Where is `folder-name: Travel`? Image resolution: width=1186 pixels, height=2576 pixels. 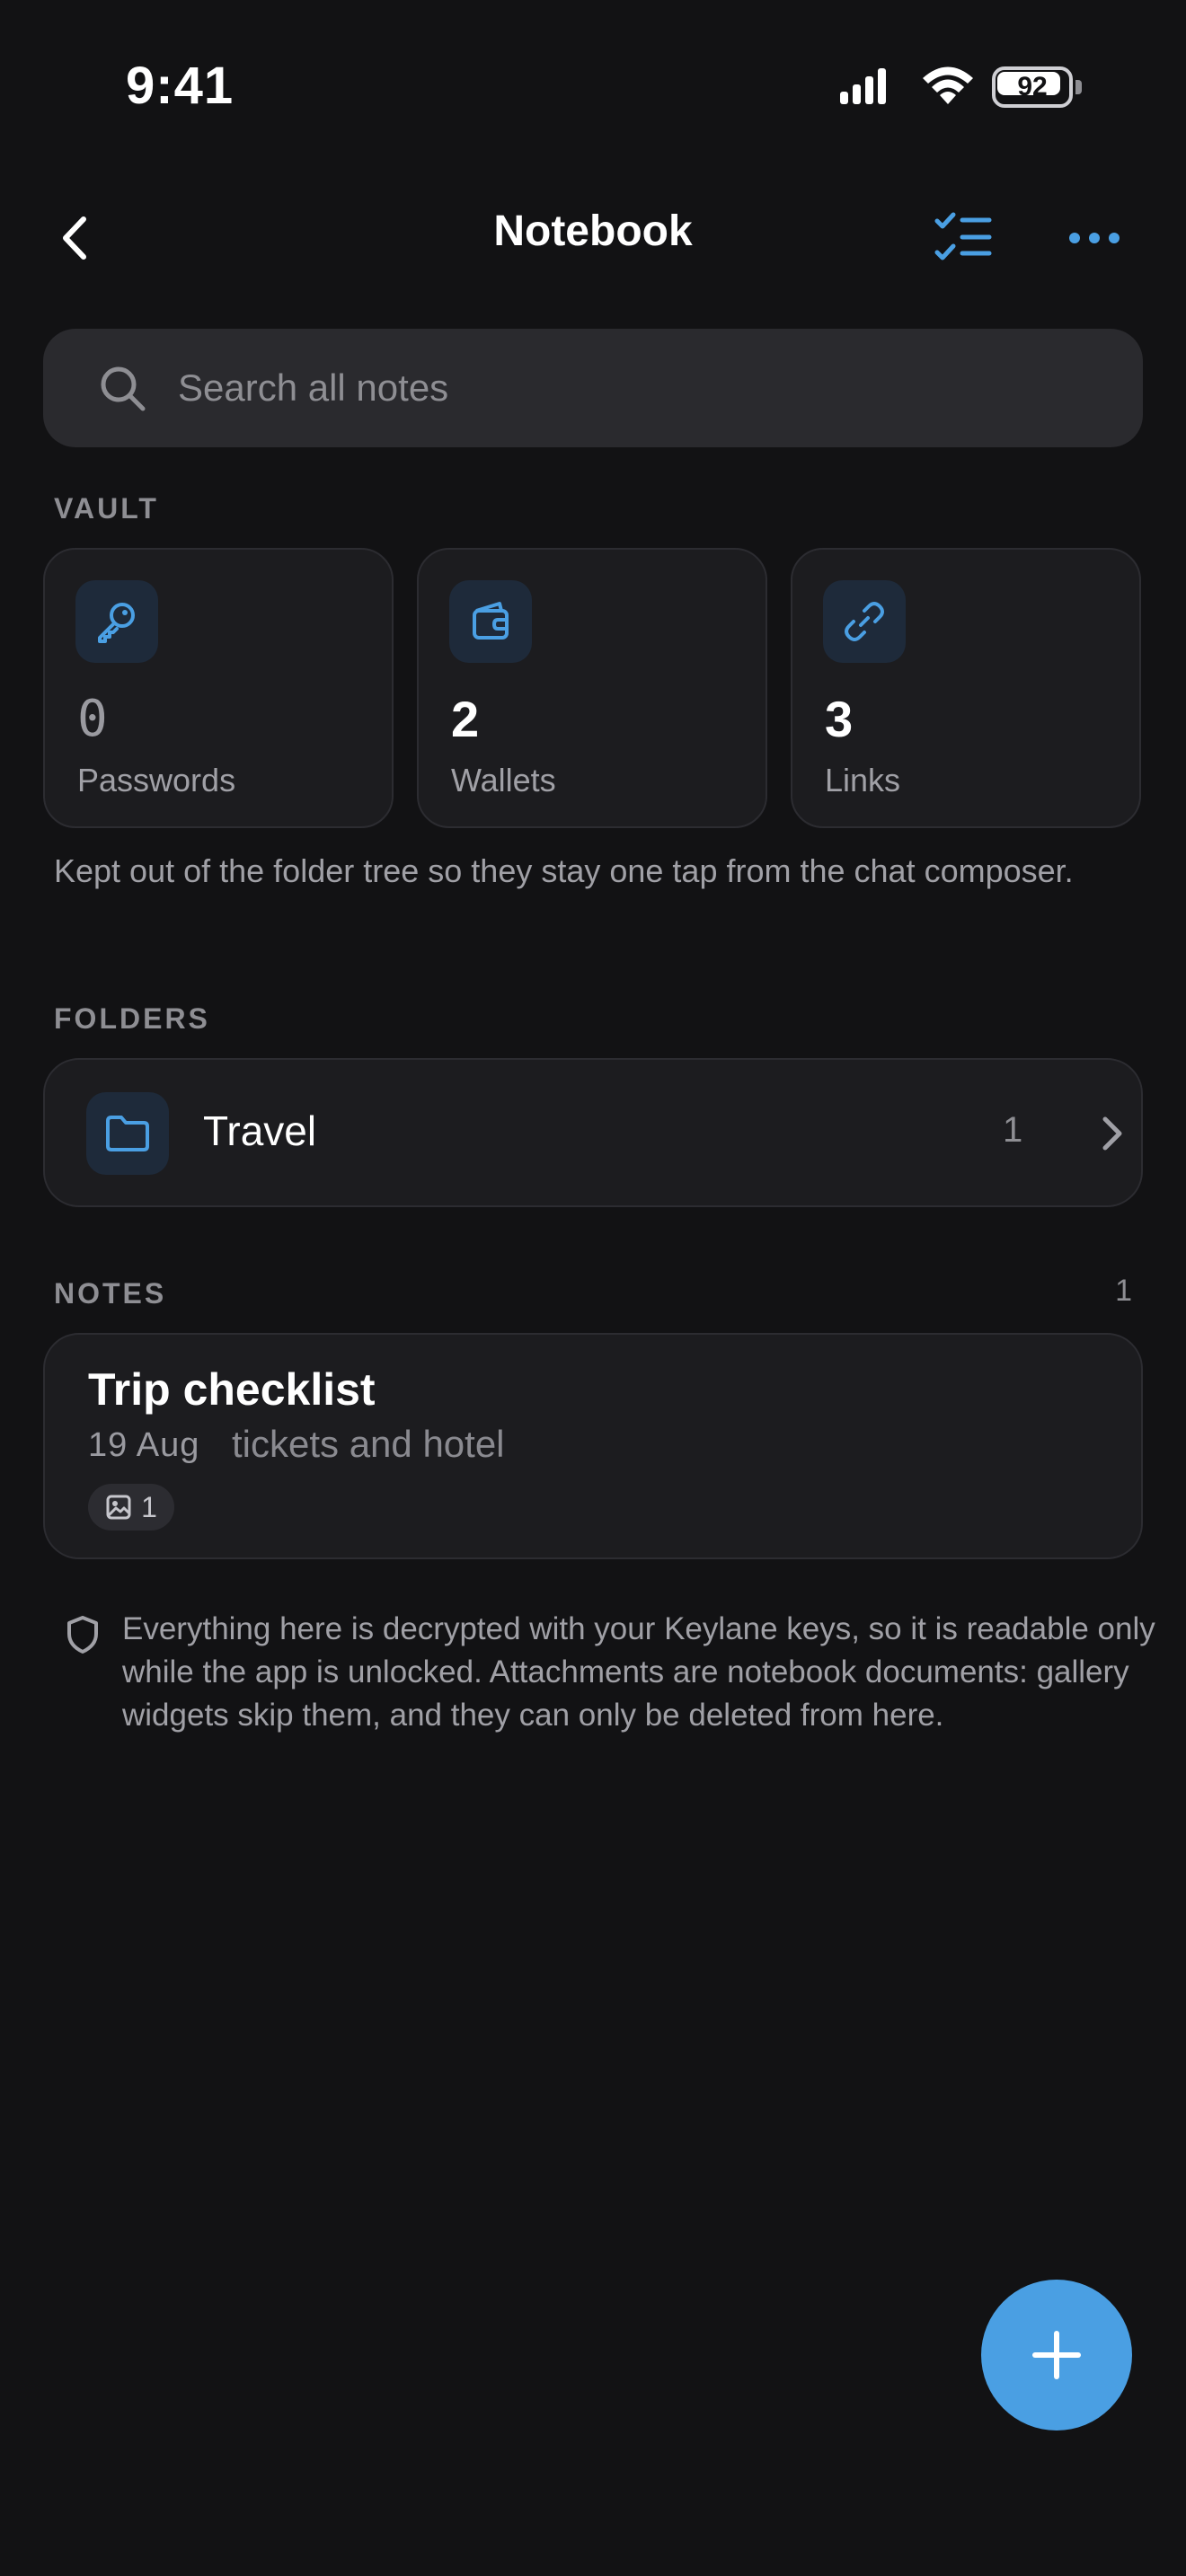
folder-name: Travel is located at coordinates (260, 1130).